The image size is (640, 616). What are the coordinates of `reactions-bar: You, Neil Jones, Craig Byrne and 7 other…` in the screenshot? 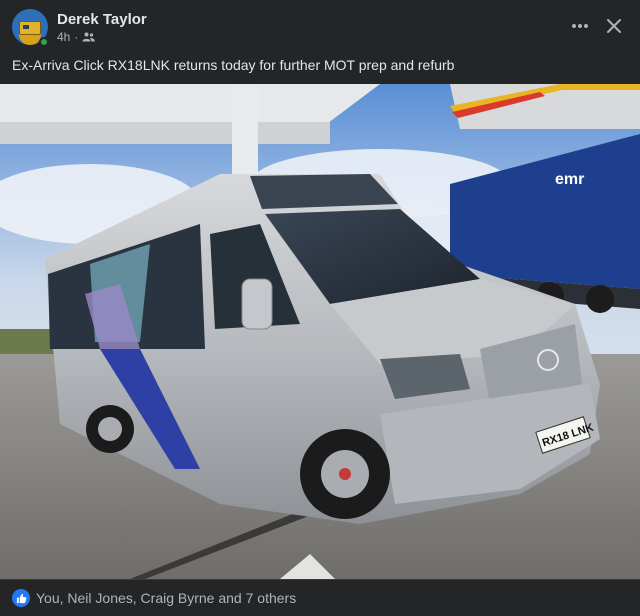 It's located at (320, 597).